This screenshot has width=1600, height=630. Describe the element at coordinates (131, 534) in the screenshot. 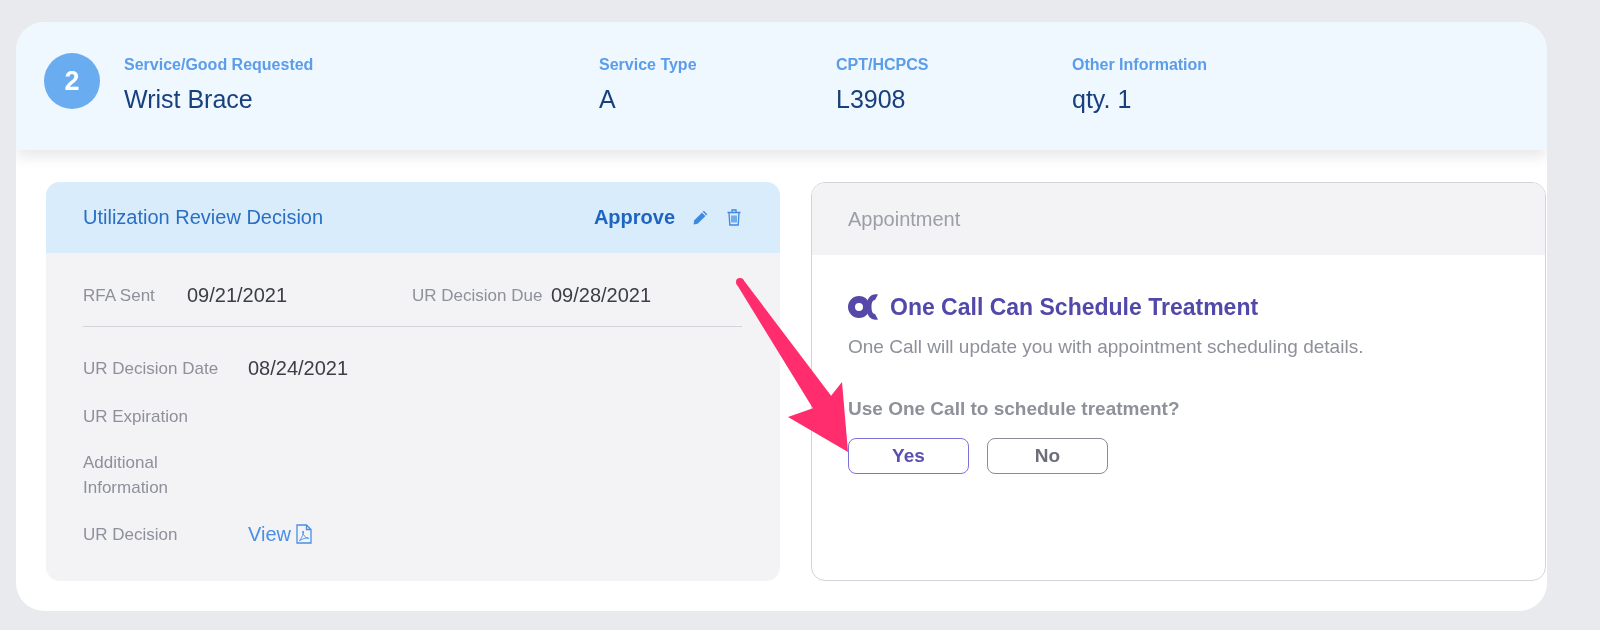

I see `field-label: UR Decision` at that location.